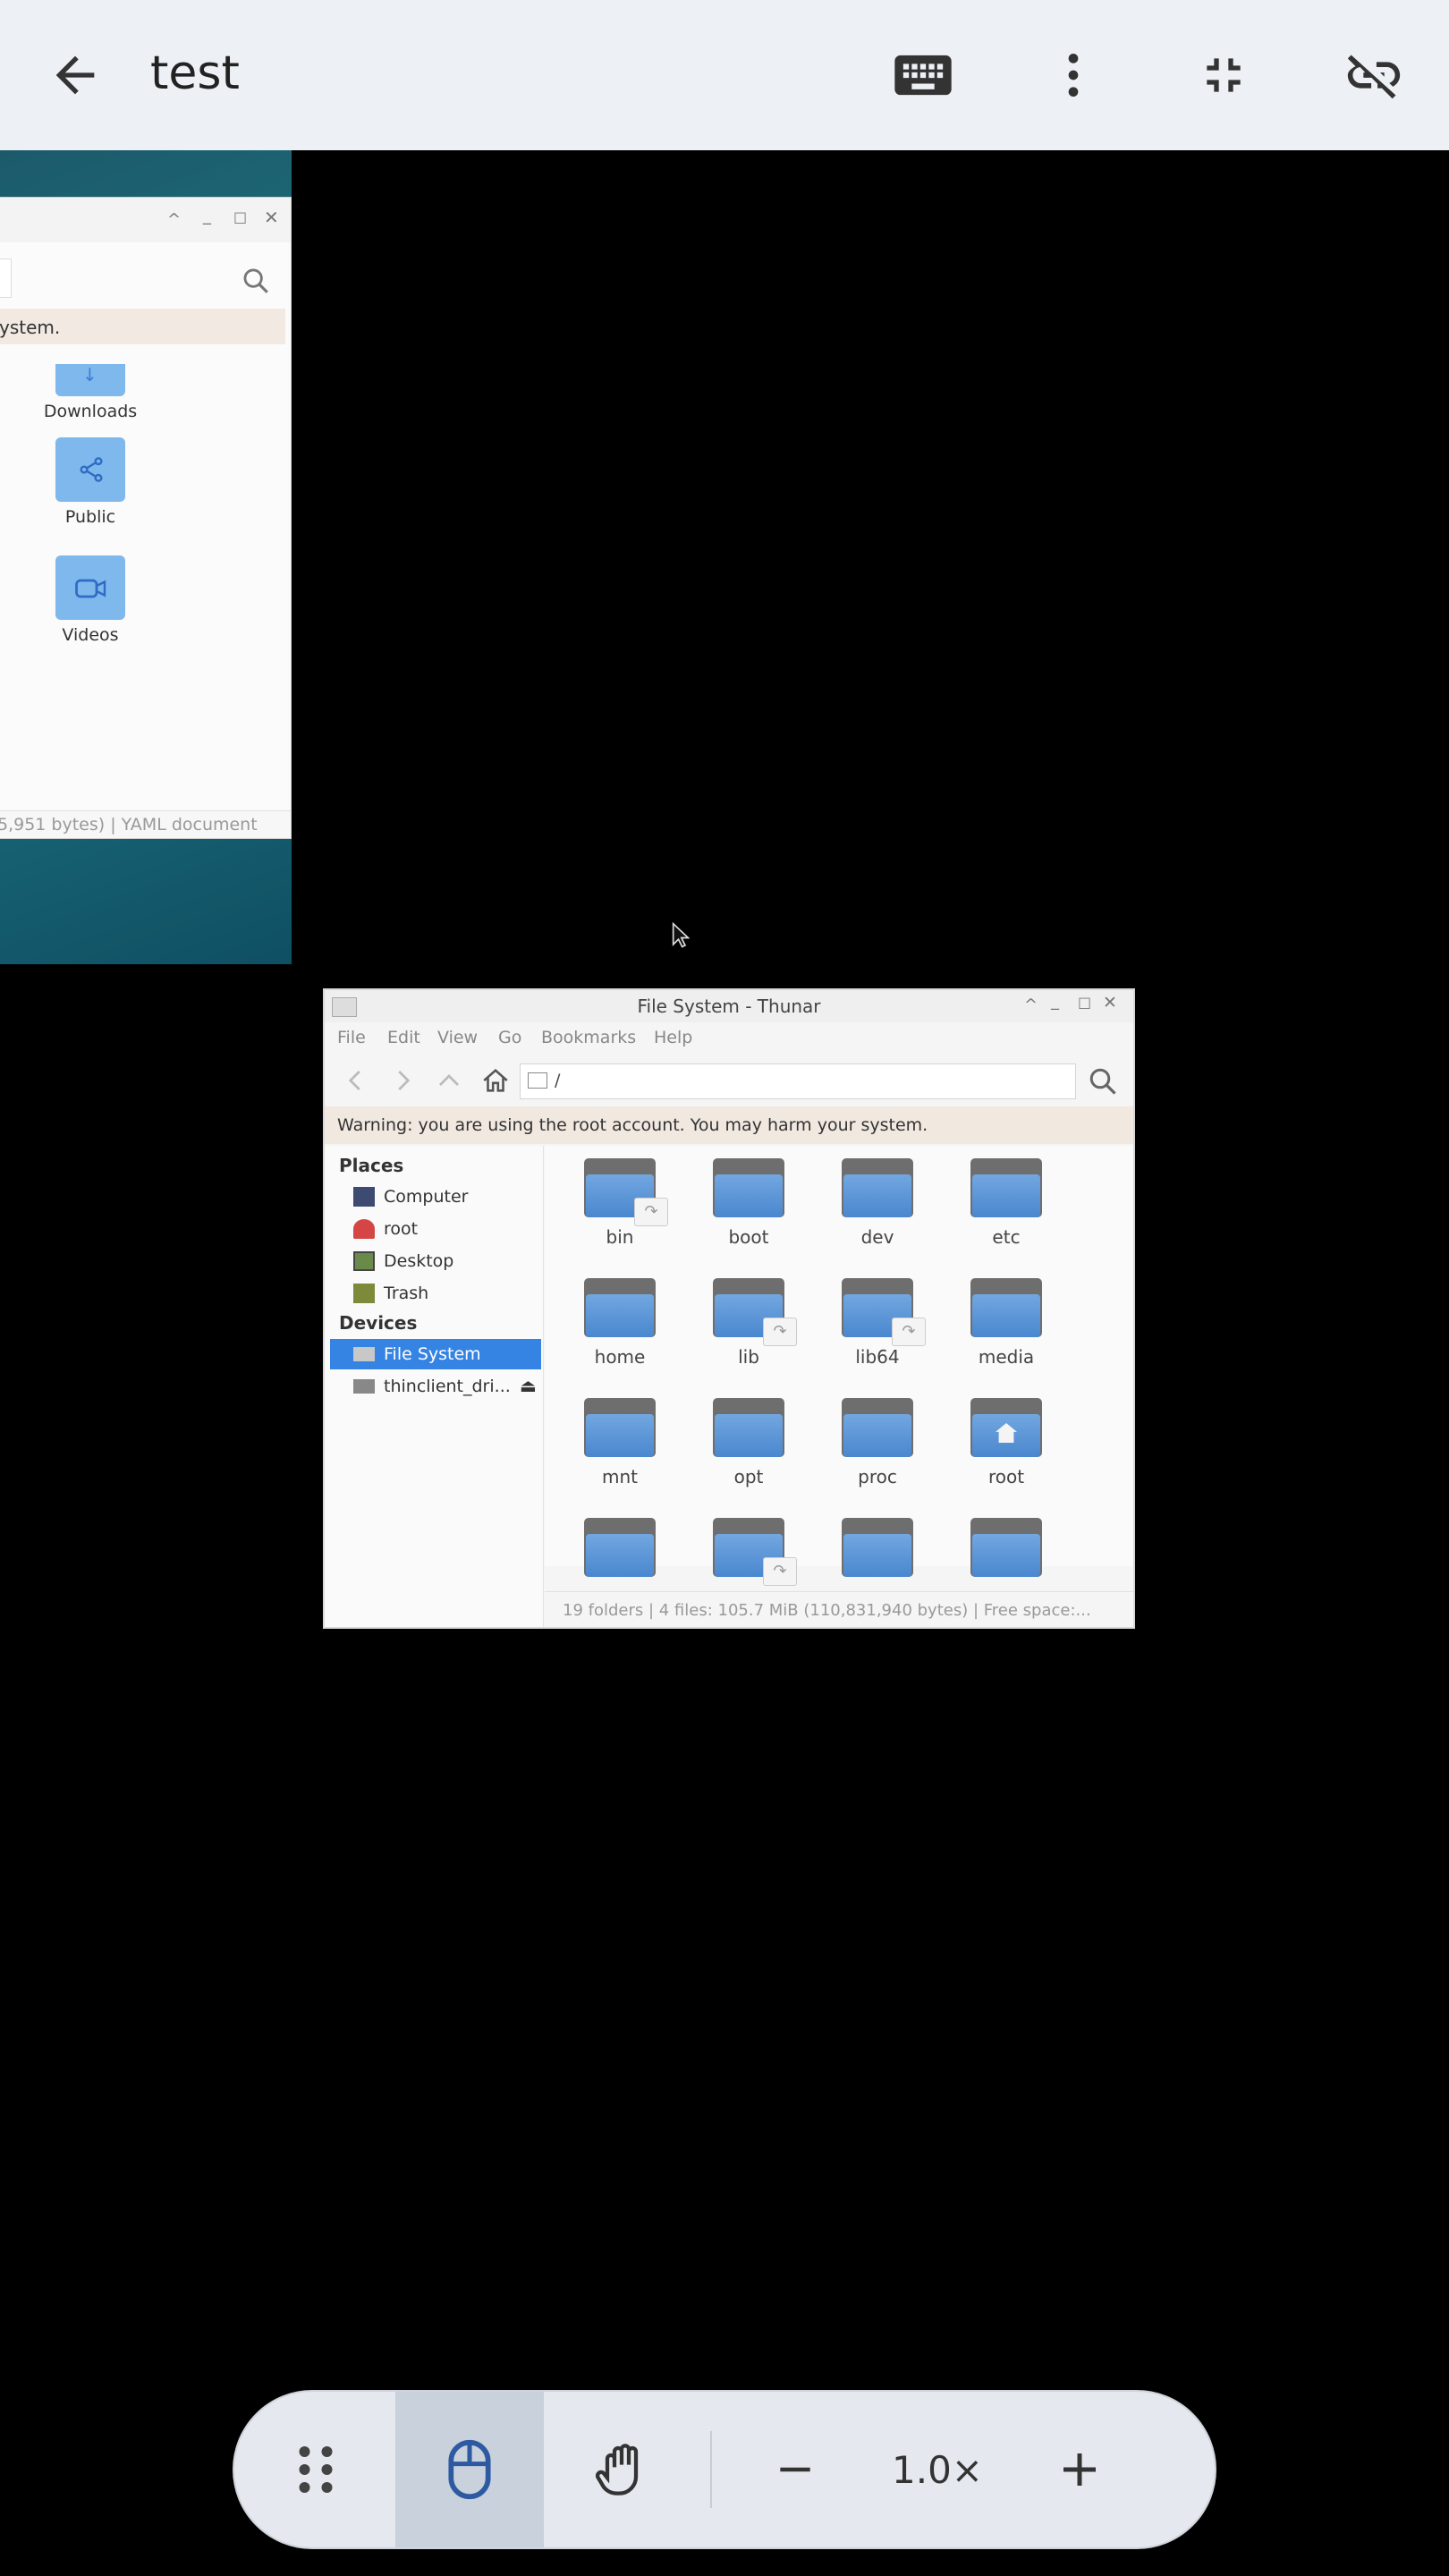 The width and height of the screenshot is (1449, 2576). What do you see at coordinates (351, 1037) in the screenshot?
I see `menu-file: File` at bounding box center [351, 1037].